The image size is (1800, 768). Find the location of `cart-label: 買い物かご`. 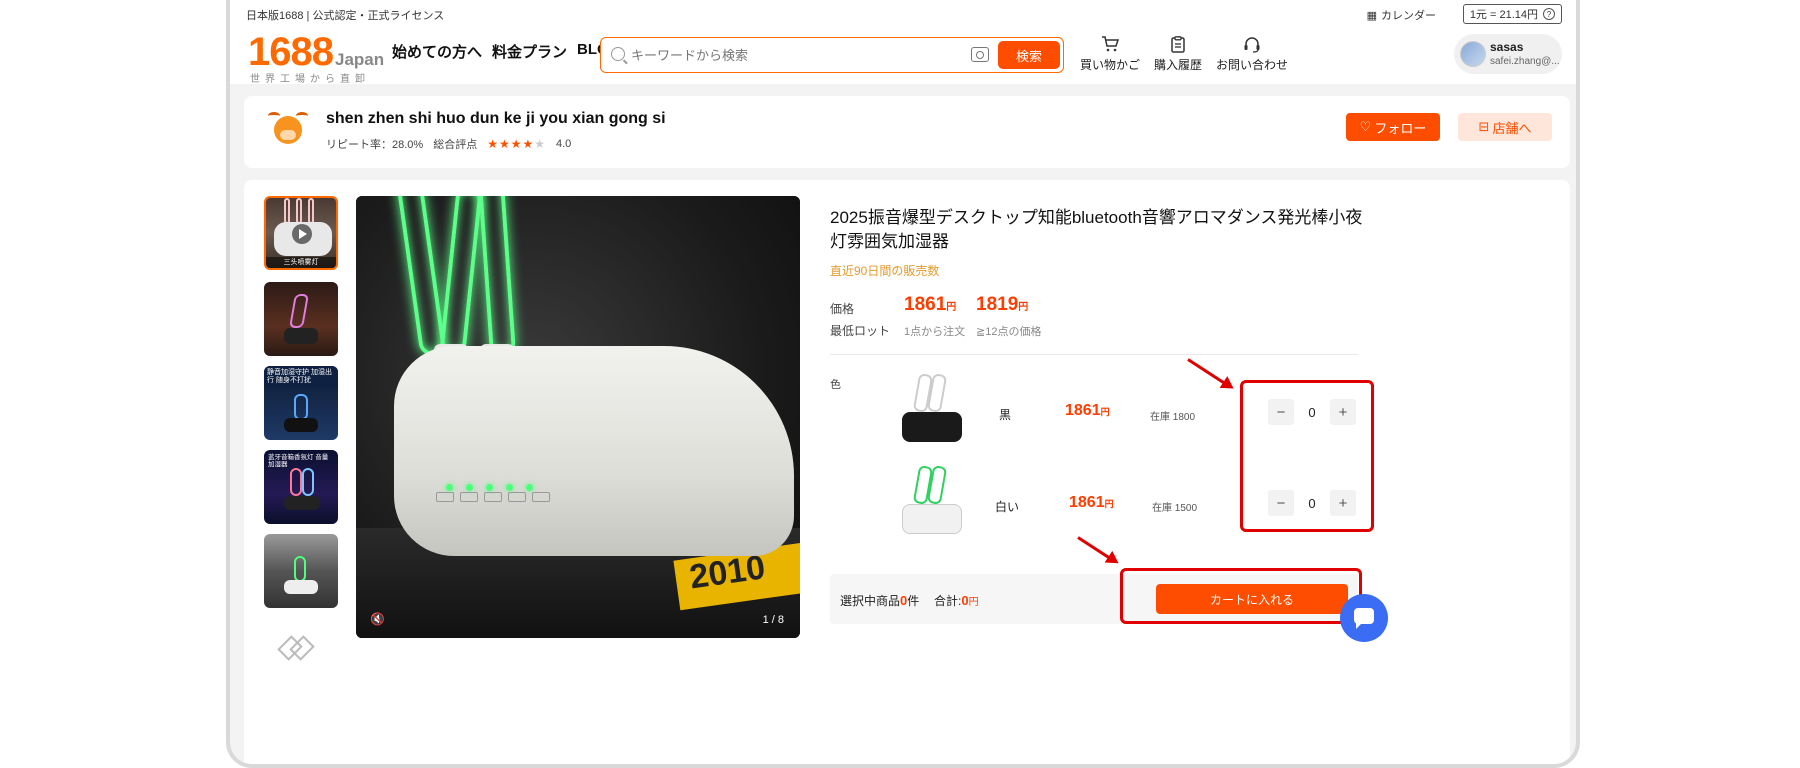

cart-label: 買い物かご is located at coordinates (1110, 65).